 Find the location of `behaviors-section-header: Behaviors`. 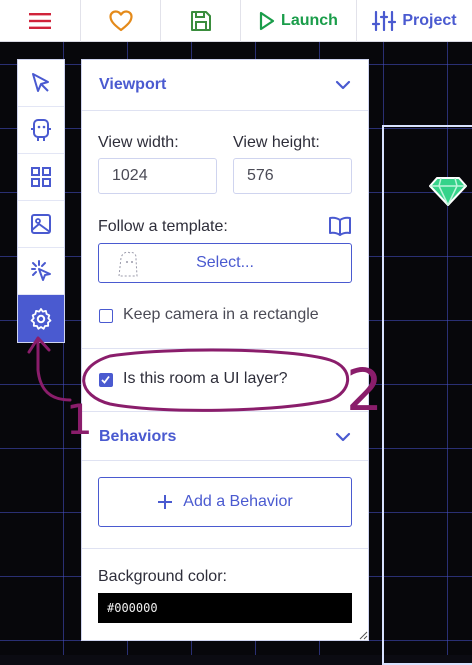

behaviors-section-header: Behaviors is located at coordinates (225, 437).